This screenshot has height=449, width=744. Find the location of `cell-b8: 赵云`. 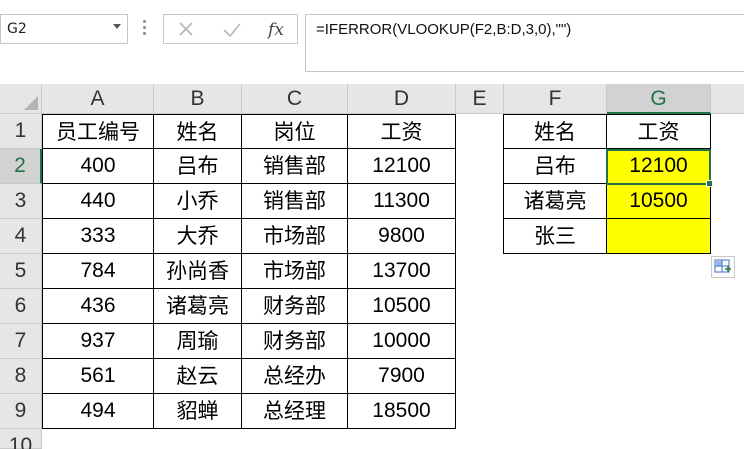

cell-b8: 赵云 is located at coordinates (198, 376).